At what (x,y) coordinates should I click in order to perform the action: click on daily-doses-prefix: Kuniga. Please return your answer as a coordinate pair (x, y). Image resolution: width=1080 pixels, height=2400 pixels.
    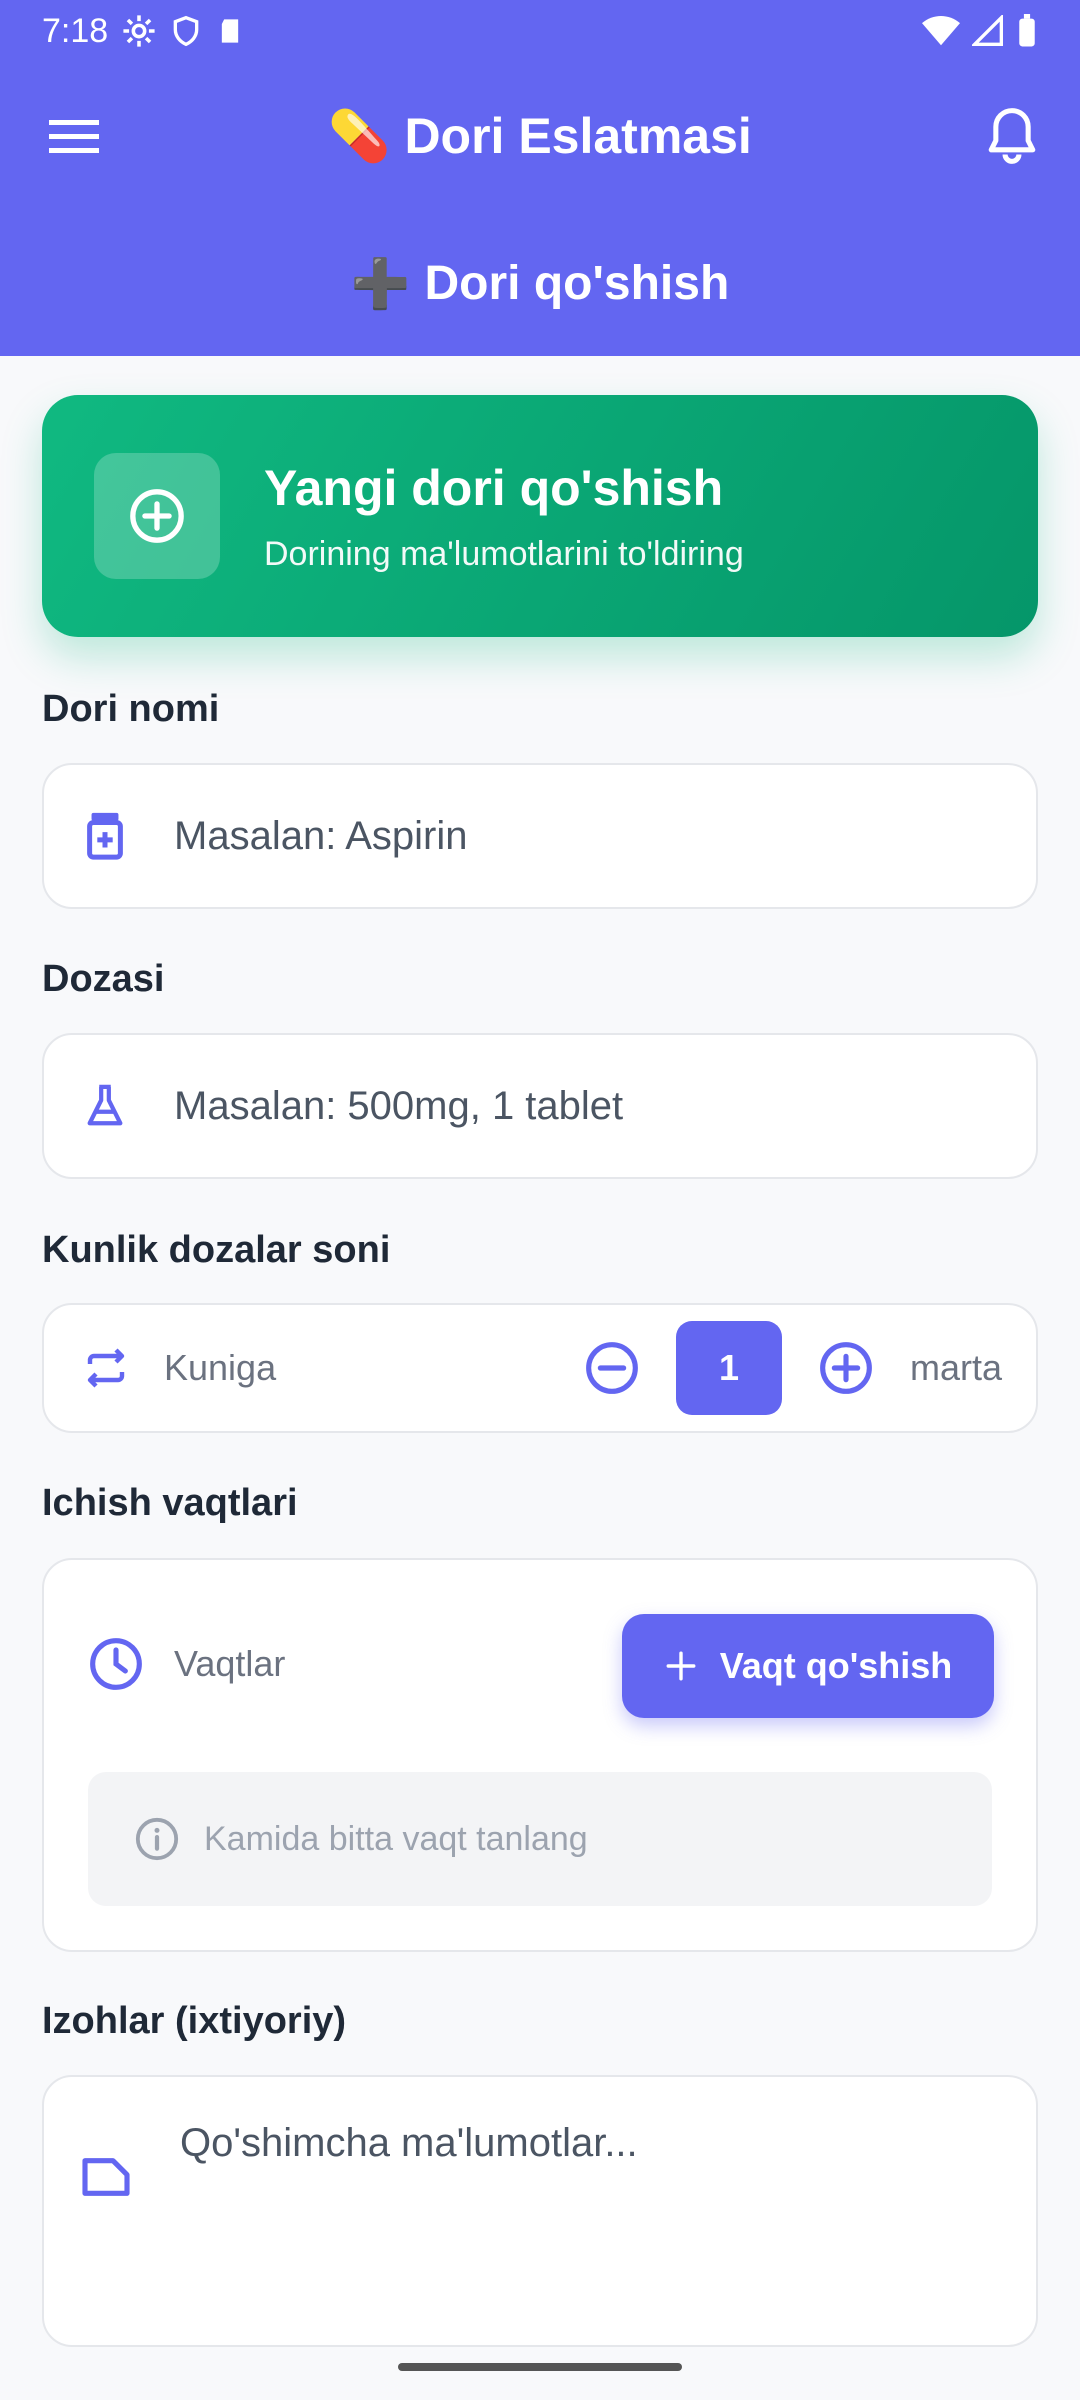
    Looking at the image, I should click on (220, 1367).